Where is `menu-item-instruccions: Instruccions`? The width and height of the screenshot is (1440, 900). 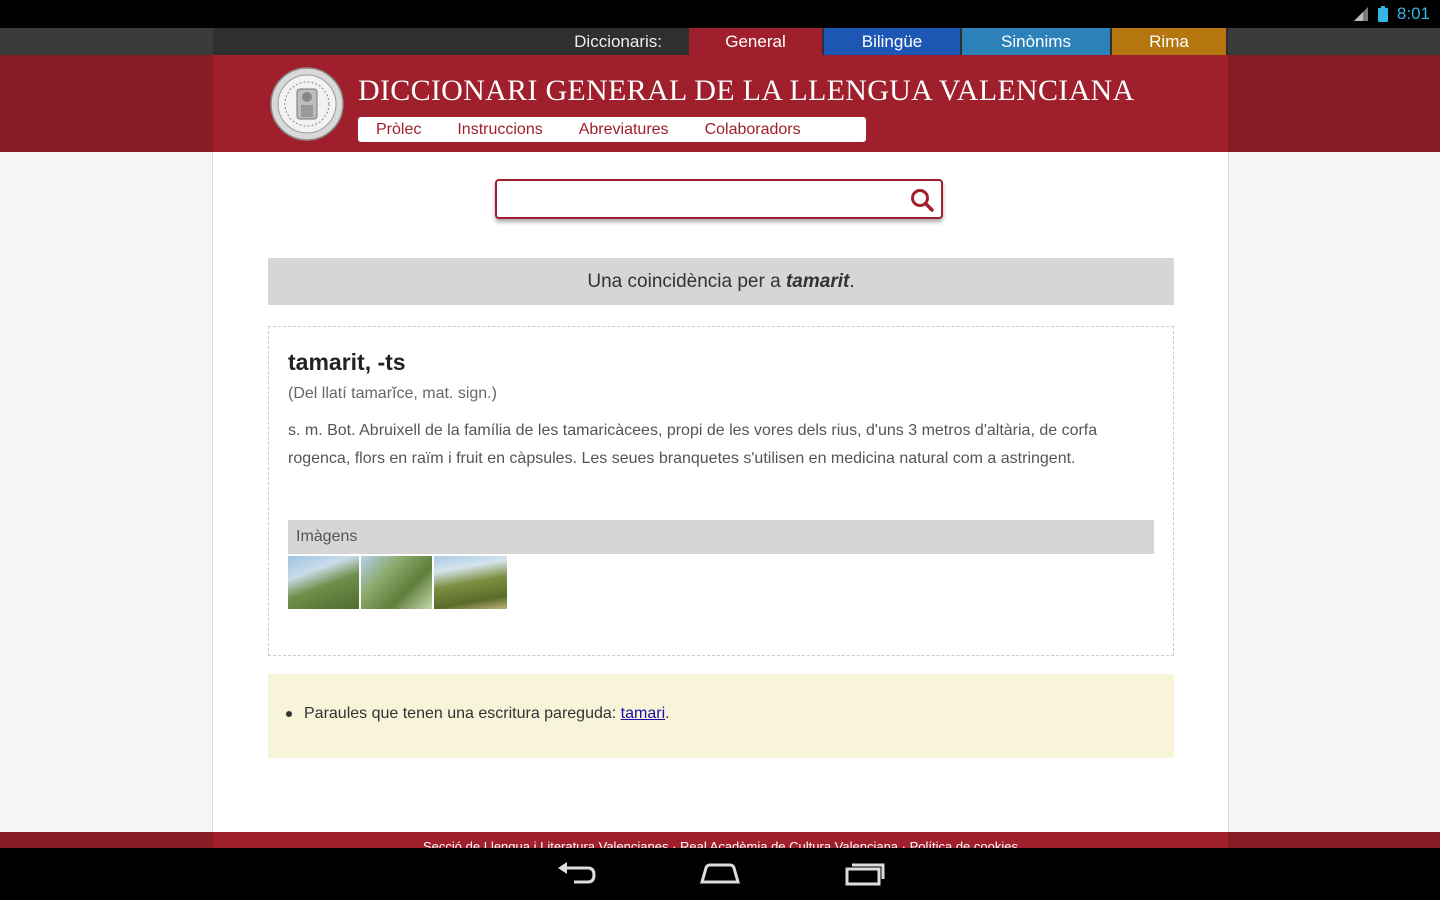 menu-item-instruccions: Instruccions is located at coordinates (499, 130).